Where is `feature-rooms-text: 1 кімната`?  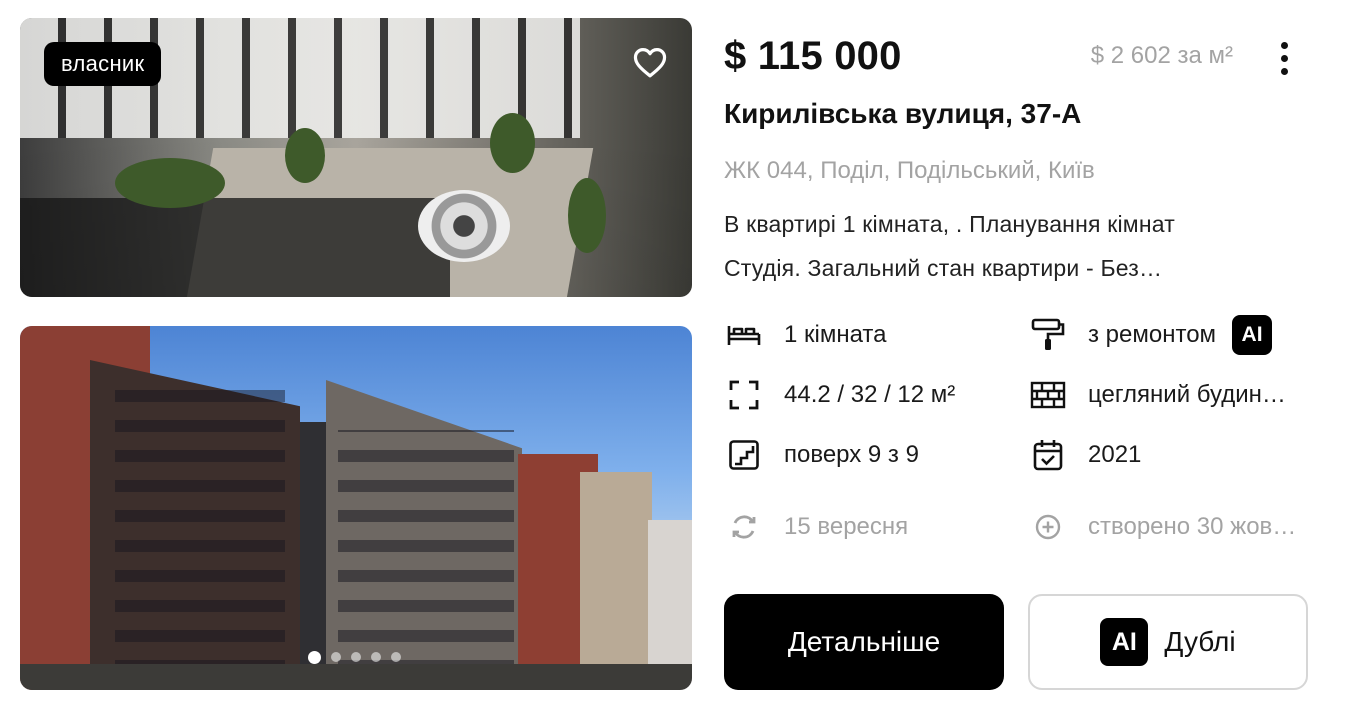 feature-rooms-text: 1 кімната is located at coordinates (835, 334).